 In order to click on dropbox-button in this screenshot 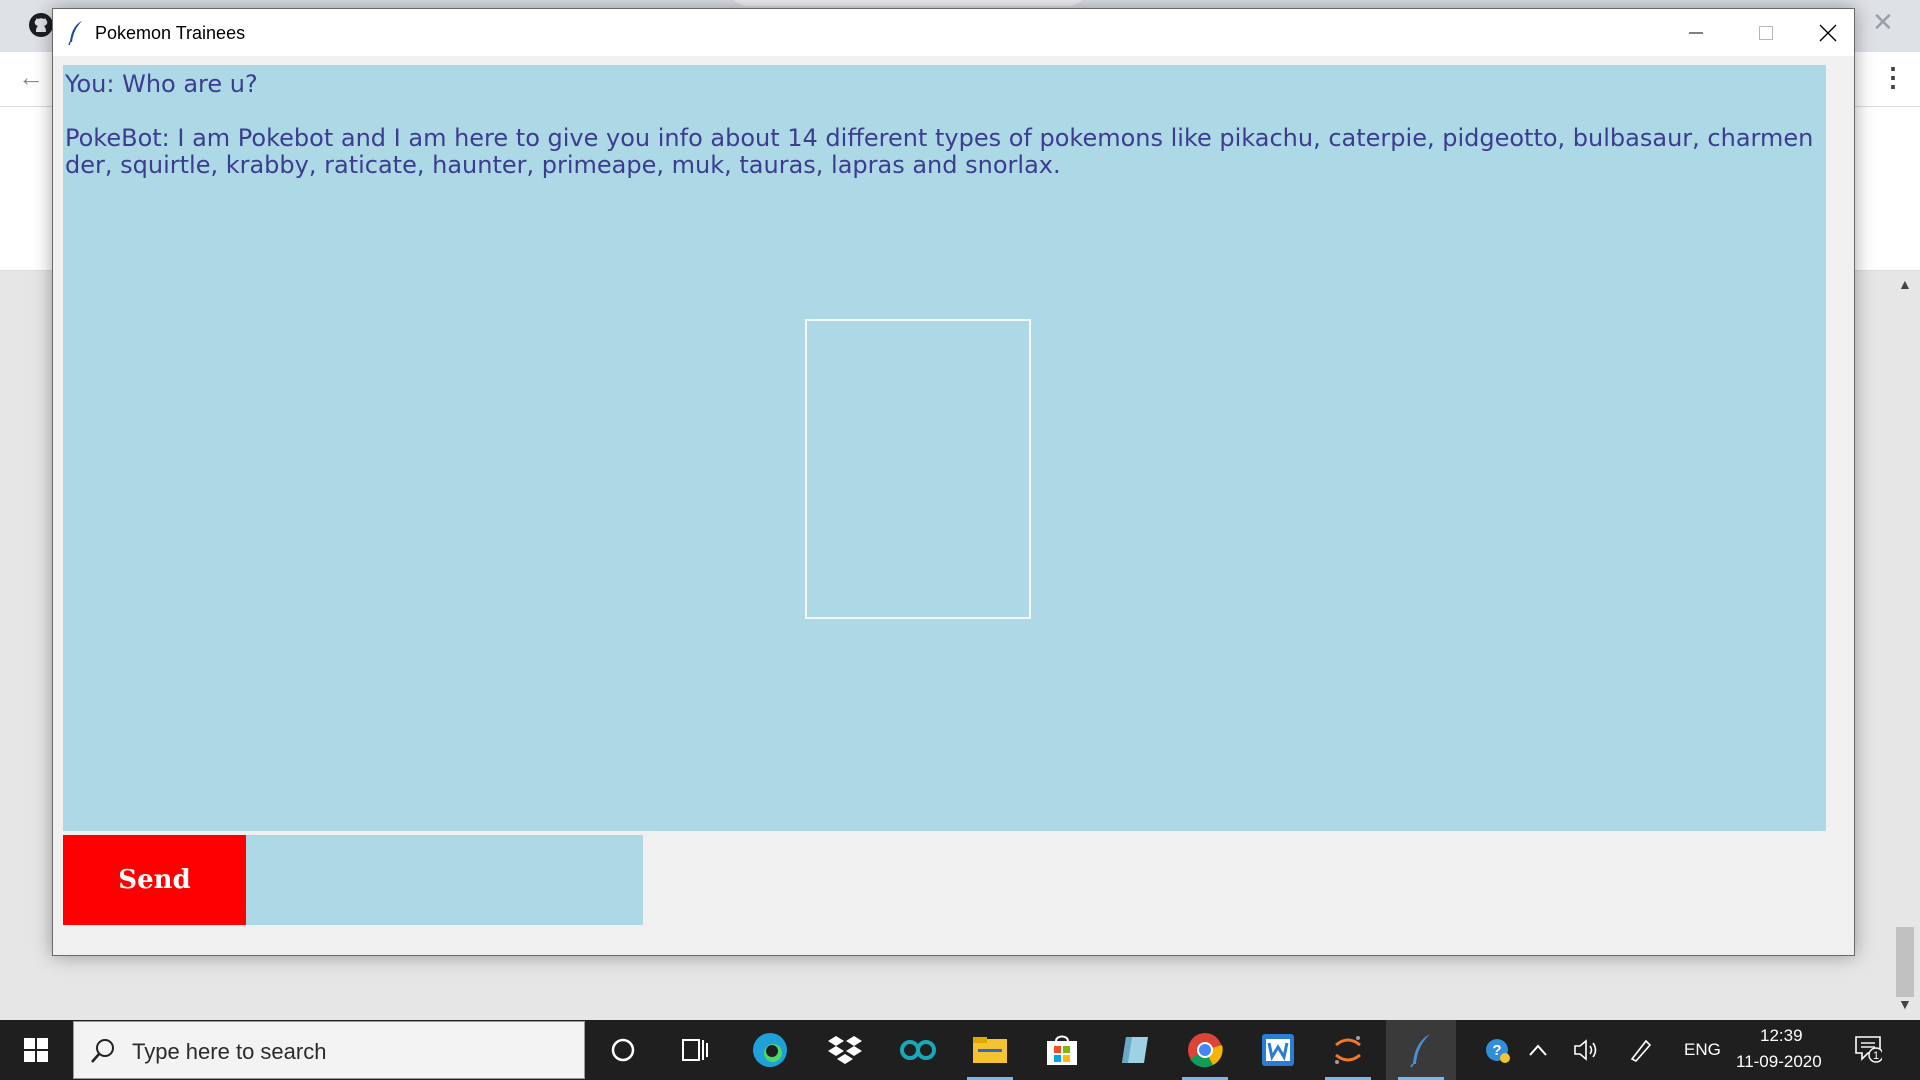, I will do `click(845, 1050)`.